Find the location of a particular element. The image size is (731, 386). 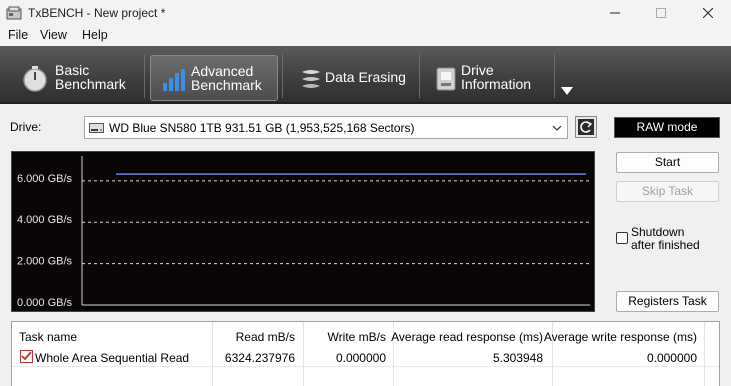

raw-mode-indicator: RAW mode is located at coordinates (667, 127).